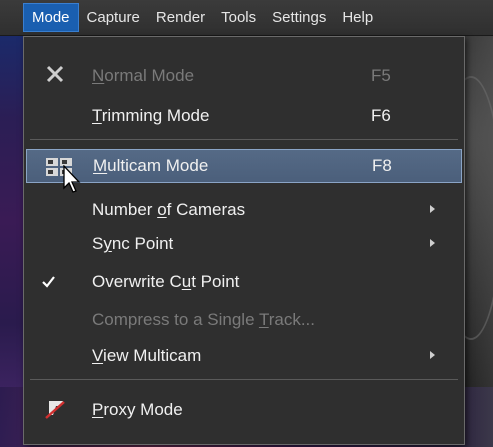  Describe the element at coordinates (113, 17) in the screenshot. I see `menu-capture: Capture` at that location.